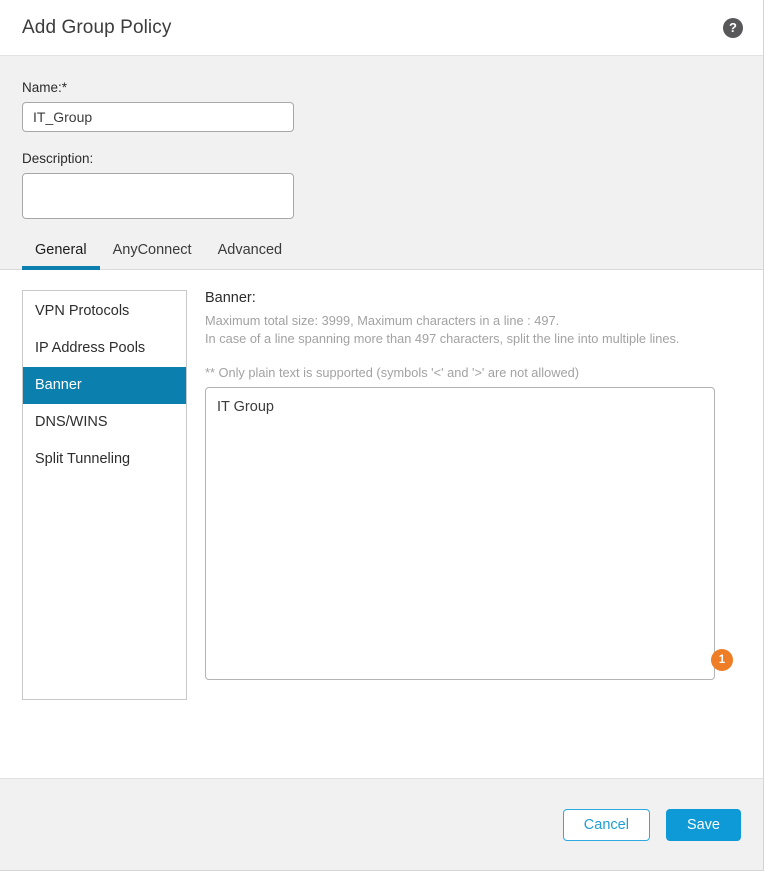 The height and width of the screenshot is (871, 764). What do you see at coordinates (104, 348) in the screenshot?
I see `sidebar-item-ip-address-pools: IP Address Pools` at bounding box center [104, 348].